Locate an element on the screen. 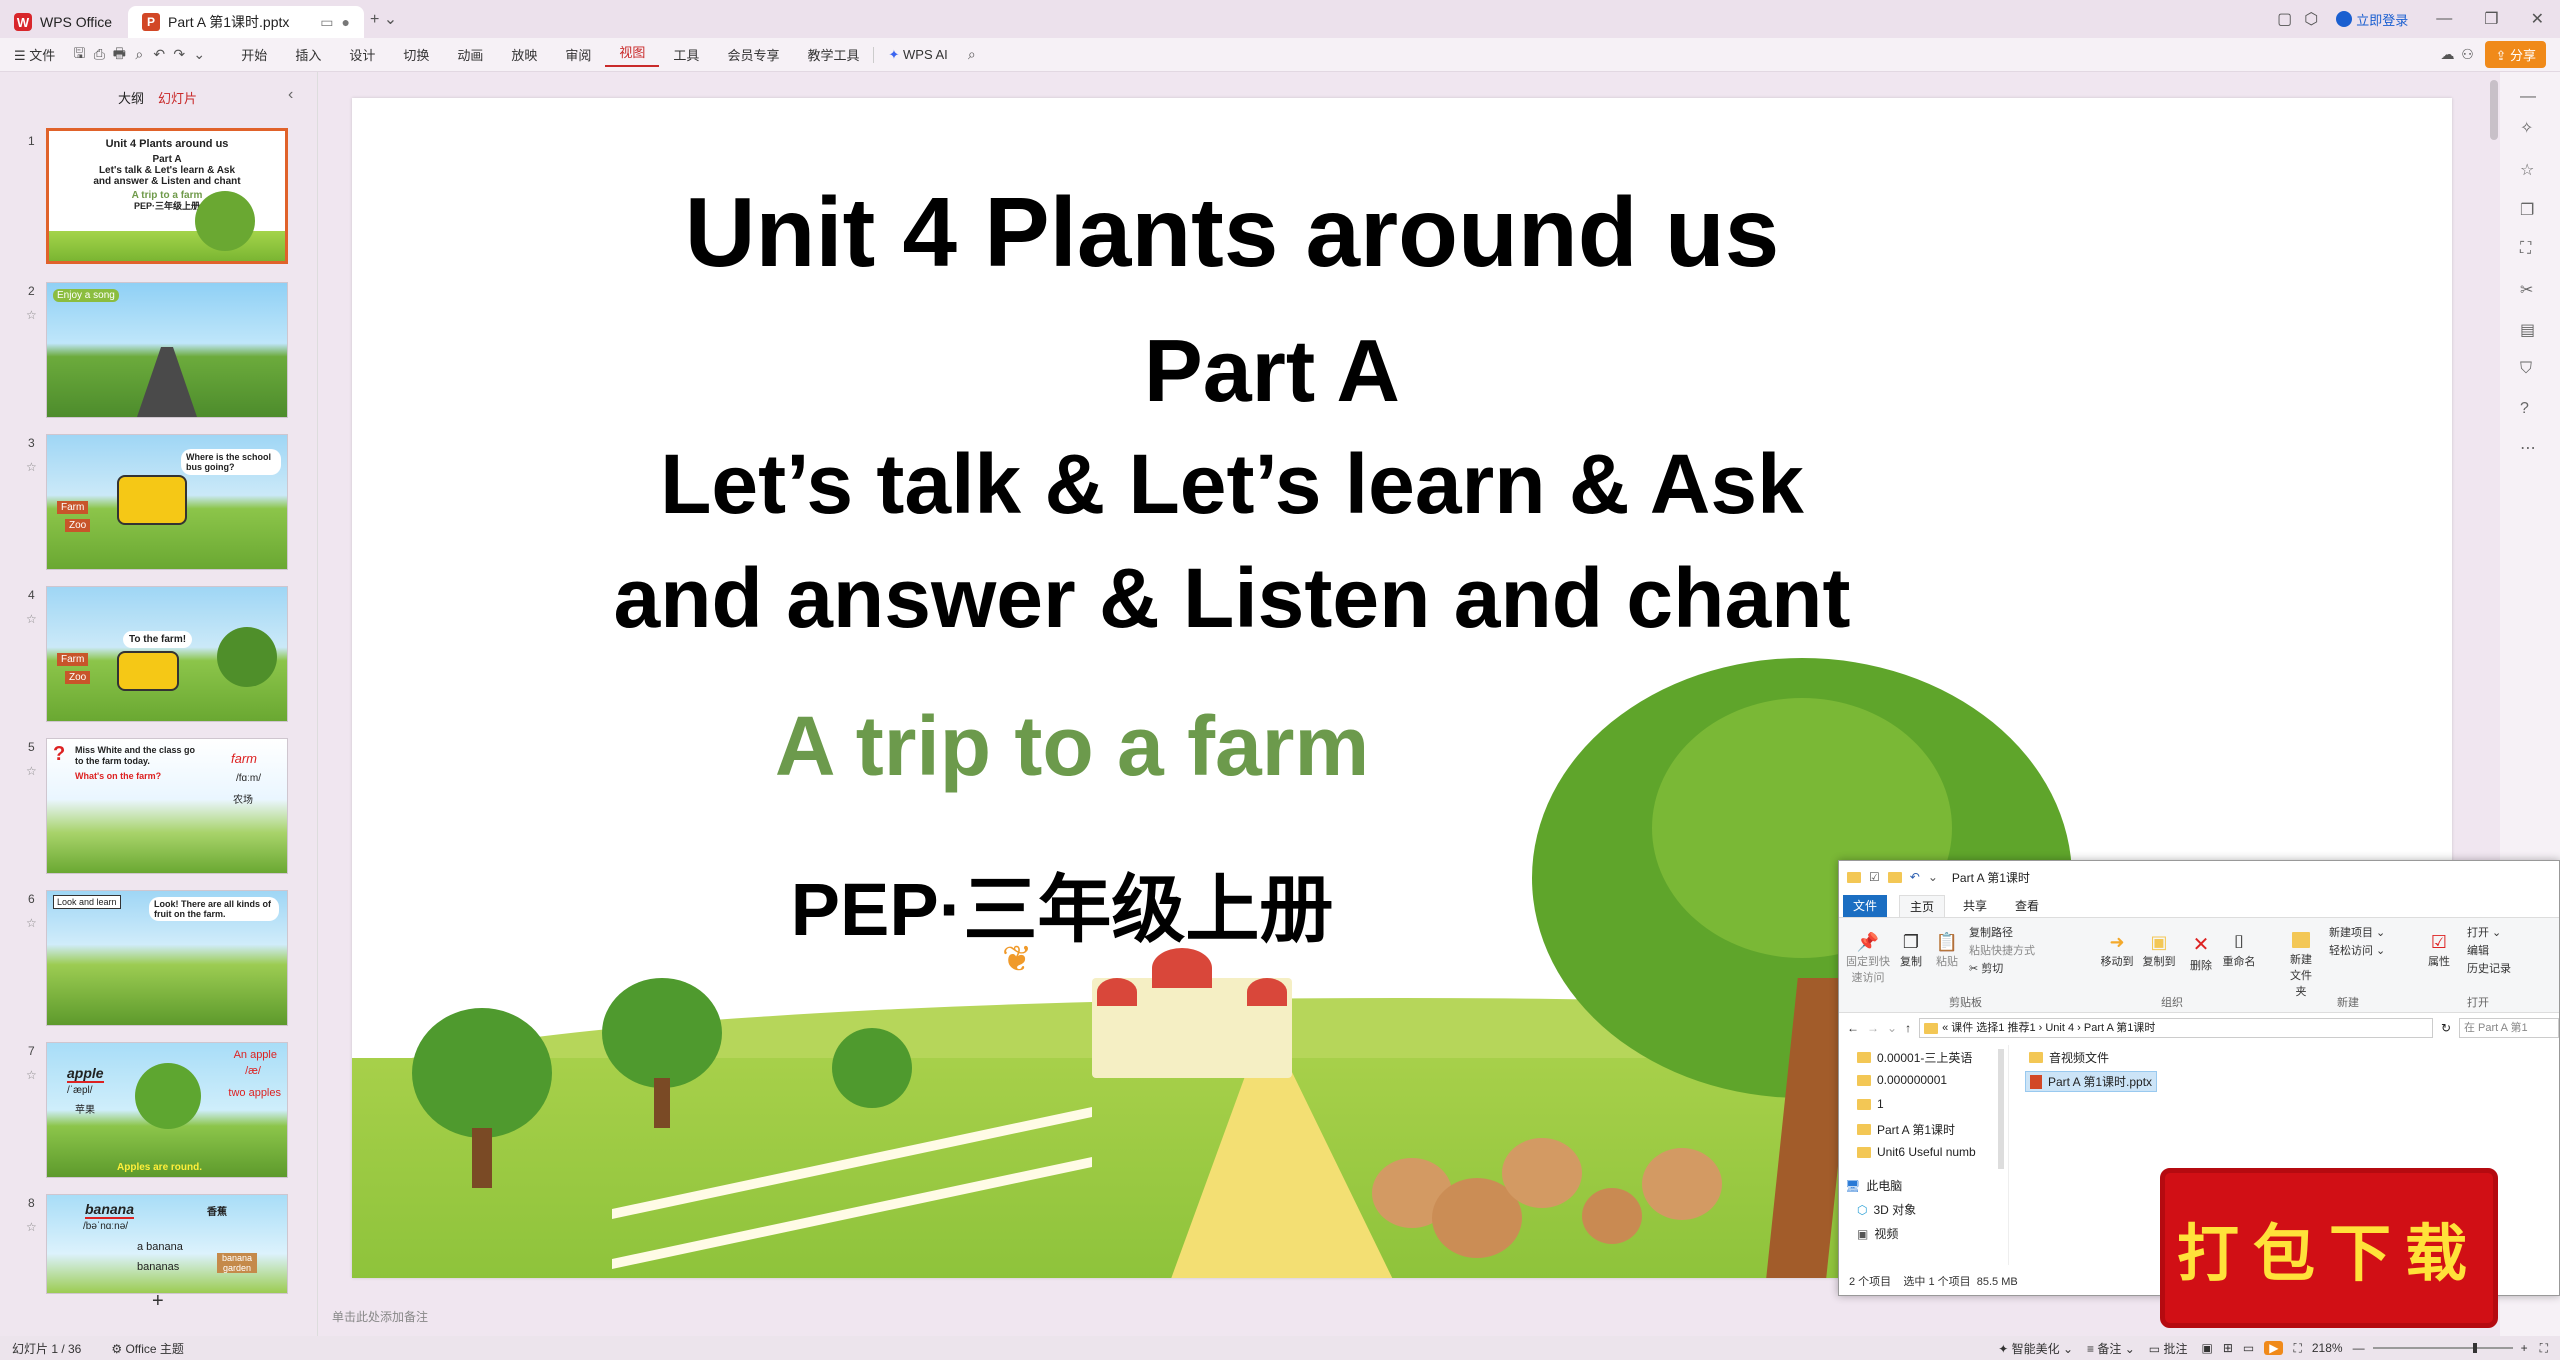 The width and height of the screenshot is (2560, 1360). sorter-view-icon: ⊞ is located at coordinates (2228, 1348).